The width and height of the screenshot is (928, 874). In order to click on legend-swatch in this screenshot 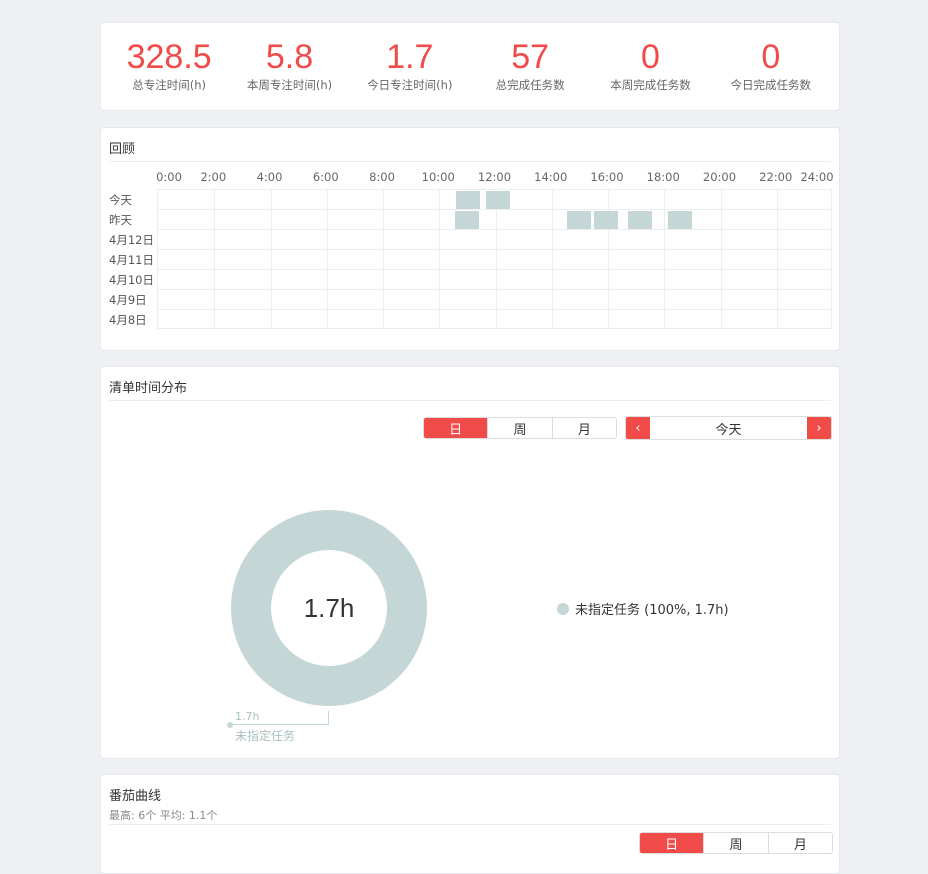, I will do `click(563, 608)`.